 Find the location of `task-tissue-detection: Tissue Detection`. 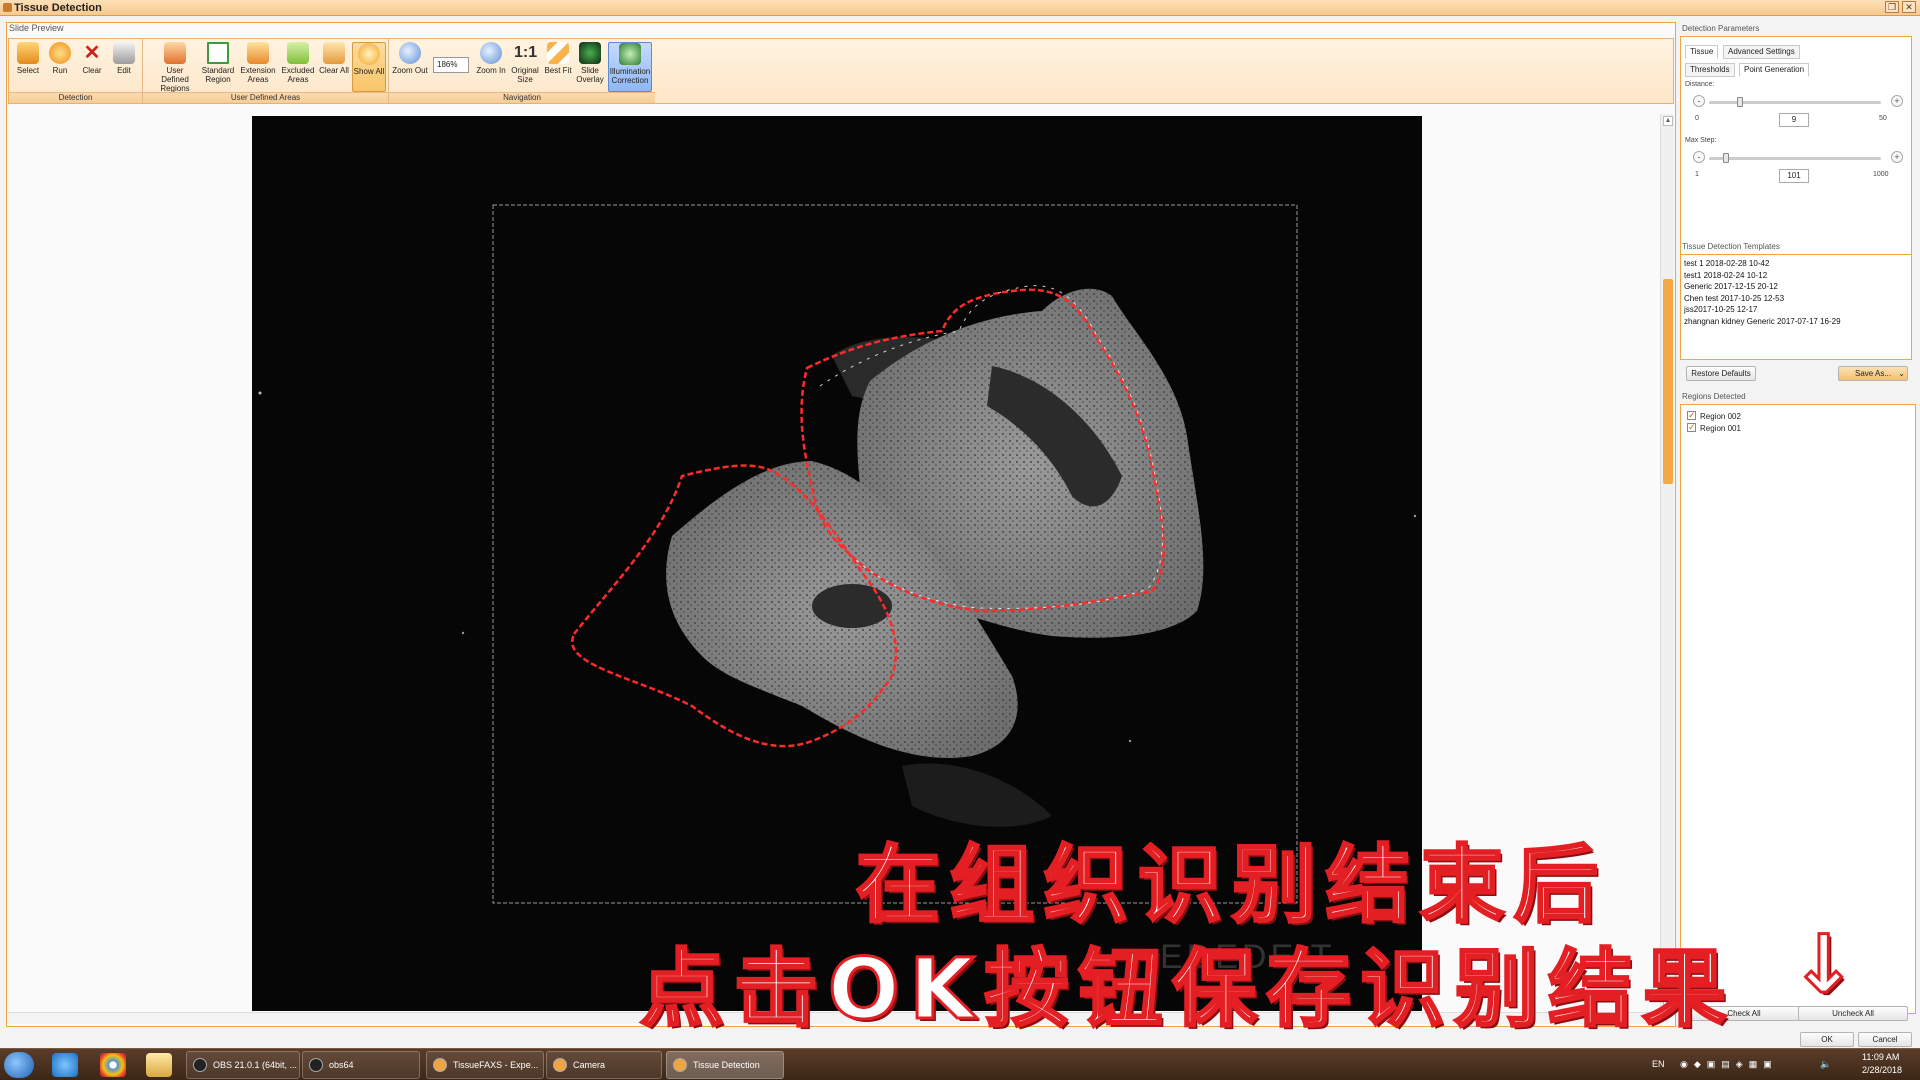

task-tissue-detection: Tissue Detection is located at coordinates (725, 1065).